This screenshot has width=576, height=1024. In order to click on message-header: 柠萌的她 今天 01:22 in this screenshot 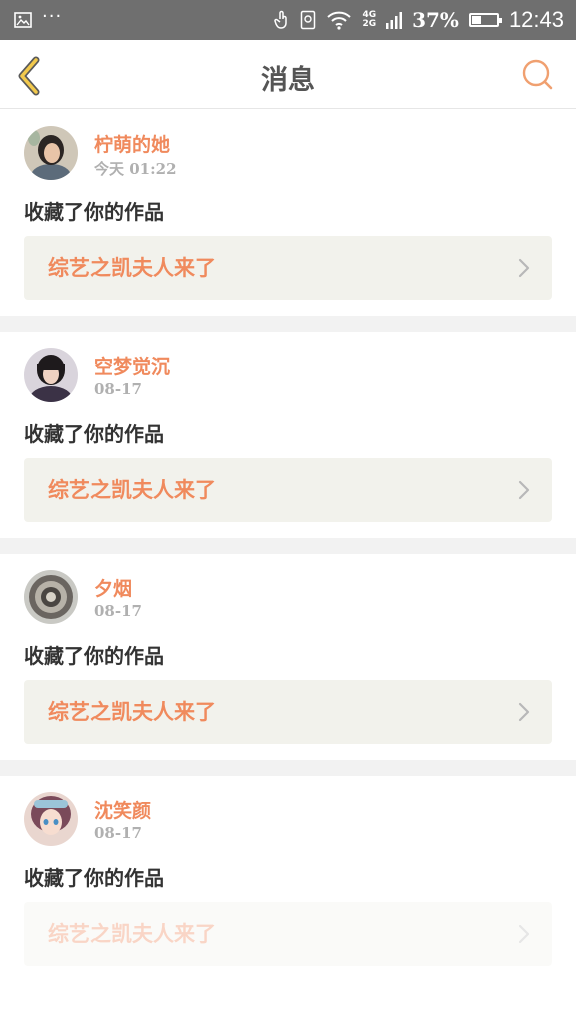, I will do `click(288, 149)`.